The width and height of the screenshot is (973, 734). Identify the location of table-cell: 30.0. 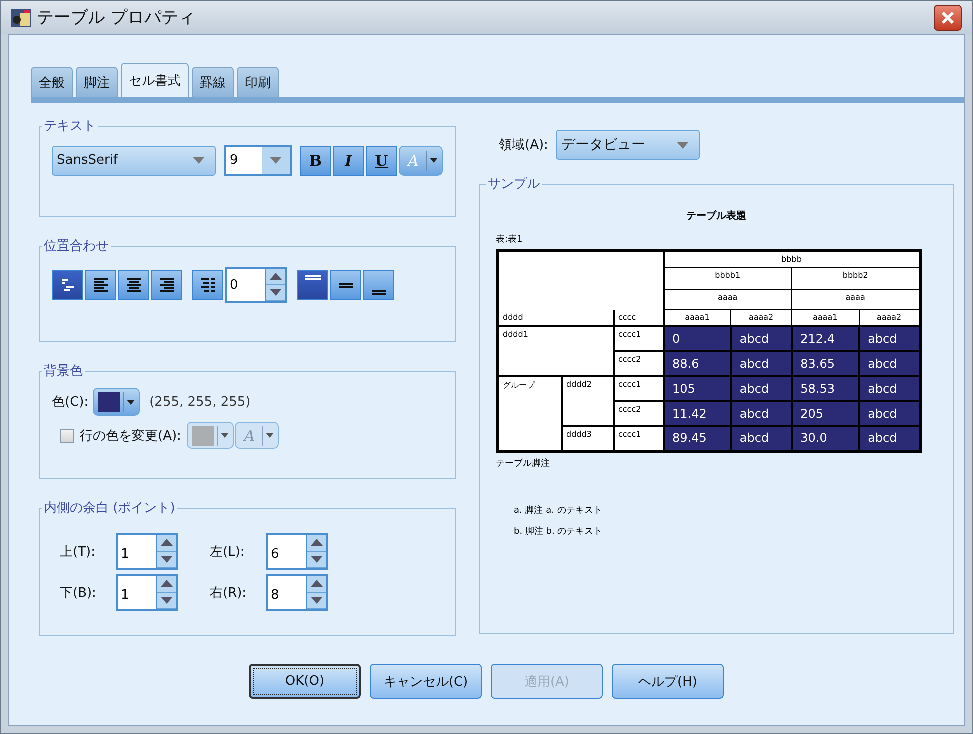
(826, 438).